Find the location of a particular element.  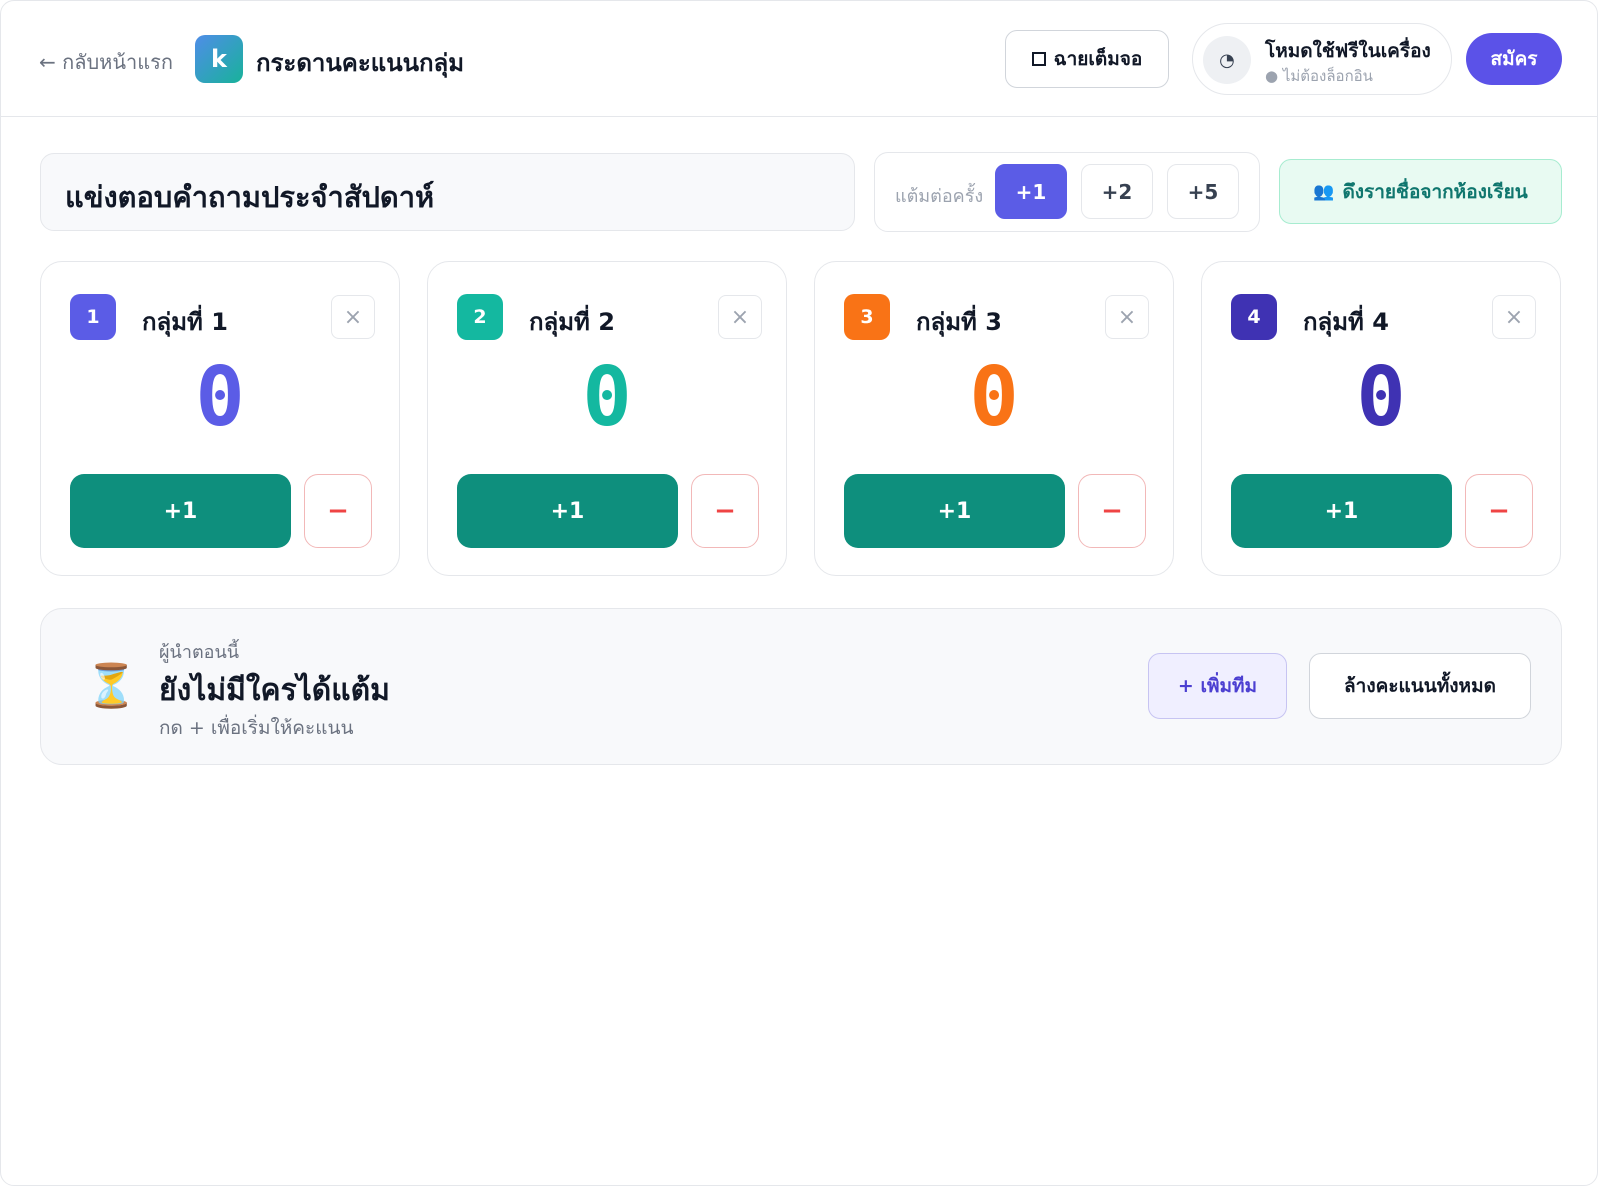

leader-label: ผู้นำตอนนี้ is located at coordinates (199, 652).